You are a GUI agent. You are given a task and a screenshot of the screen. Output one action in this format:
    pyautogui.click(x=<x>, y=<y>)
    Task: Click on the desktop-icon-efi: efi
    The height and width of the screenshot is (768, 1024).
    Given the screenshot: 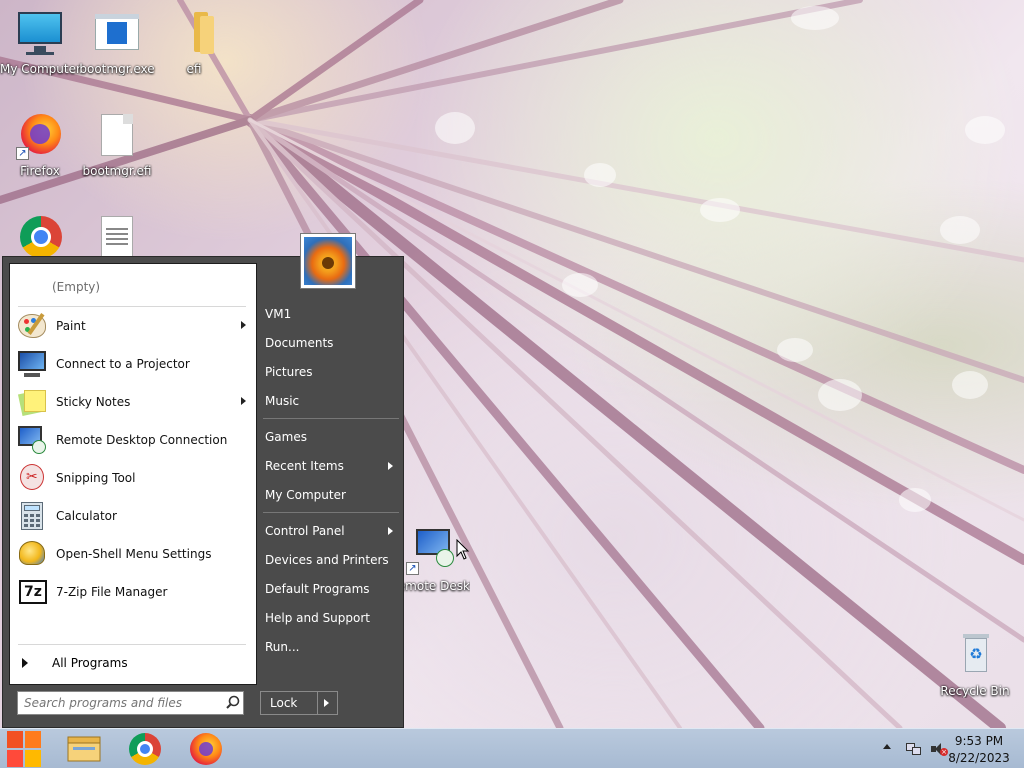 What is the action you would take?
    pyautogui.click(x=194, y=43)
    